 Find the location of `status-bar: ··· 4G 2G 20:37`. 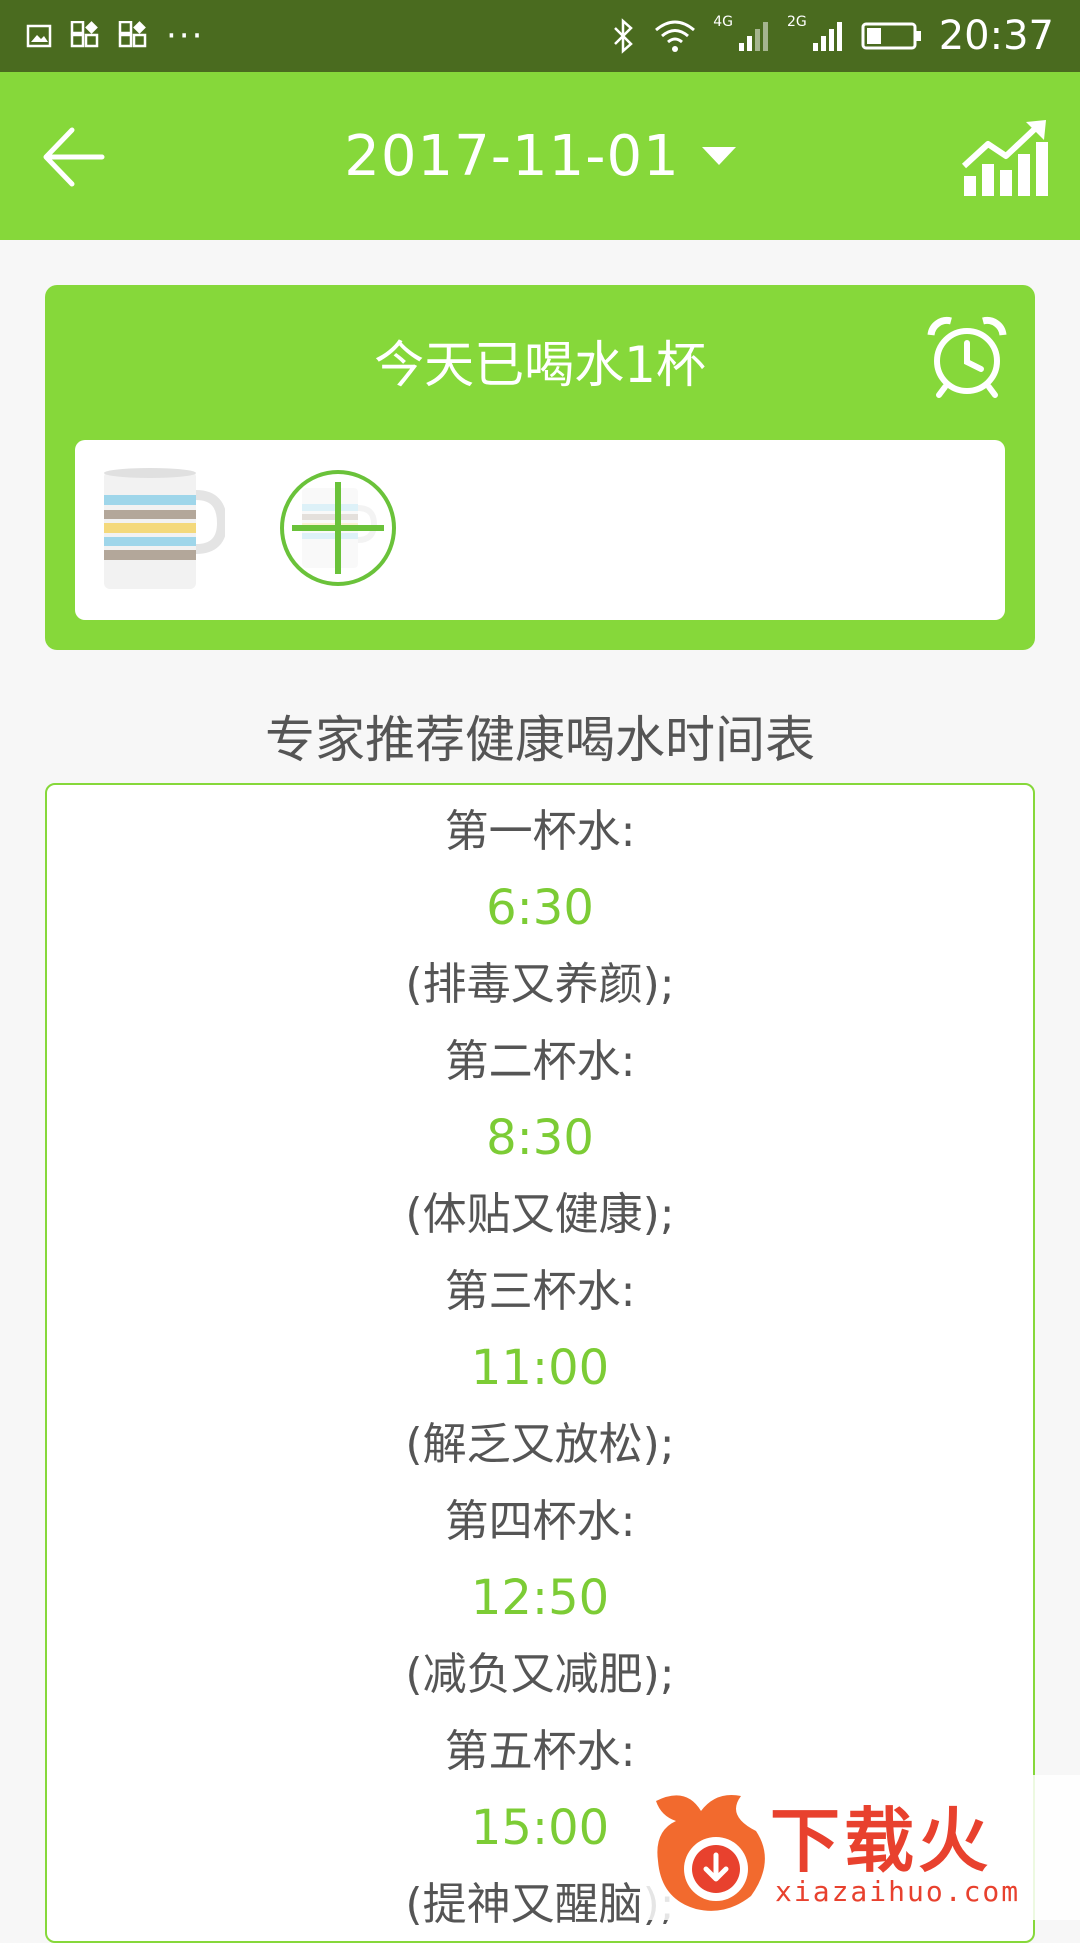

status-bar: ··· 4G 2G 20:37 is located at coordinates (540, 36).